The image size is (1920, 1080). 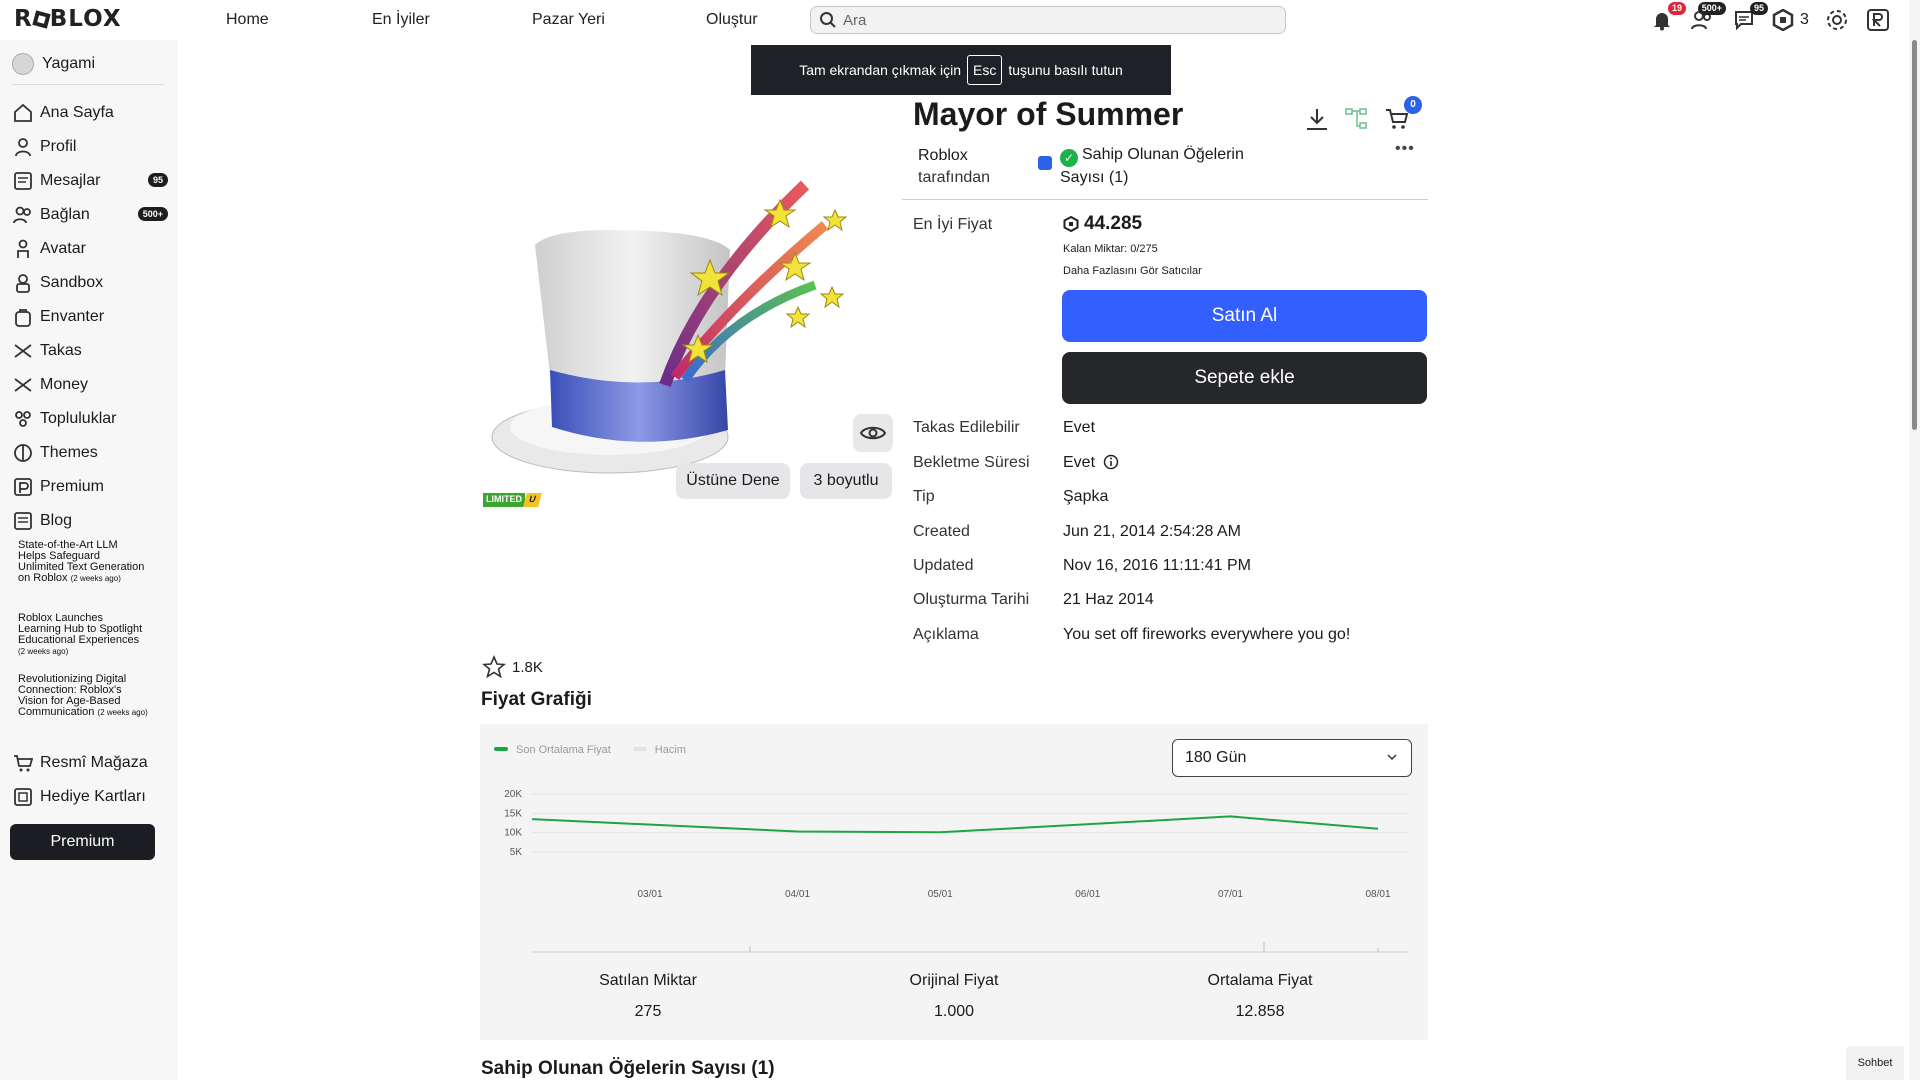 What do you see at coordinates (512, 500) in the screenshot?
I see `limited-u-badge: LIMITED U` at bounding box center [512, 500].